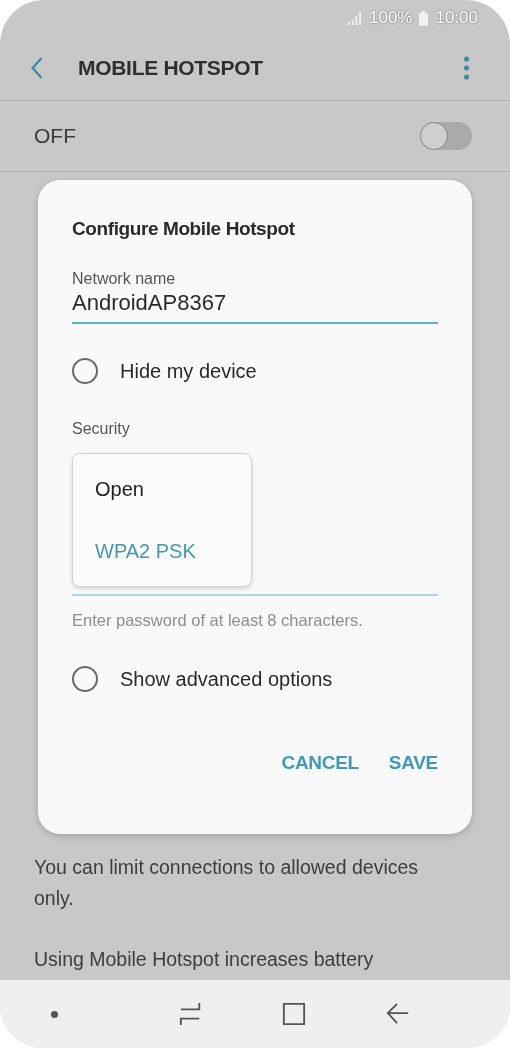 The image size is (510, 1048). What do you see at coordinates (124, 279) in the screenshot?
I see `field-label: Network name` at bounding box center [124, 279].